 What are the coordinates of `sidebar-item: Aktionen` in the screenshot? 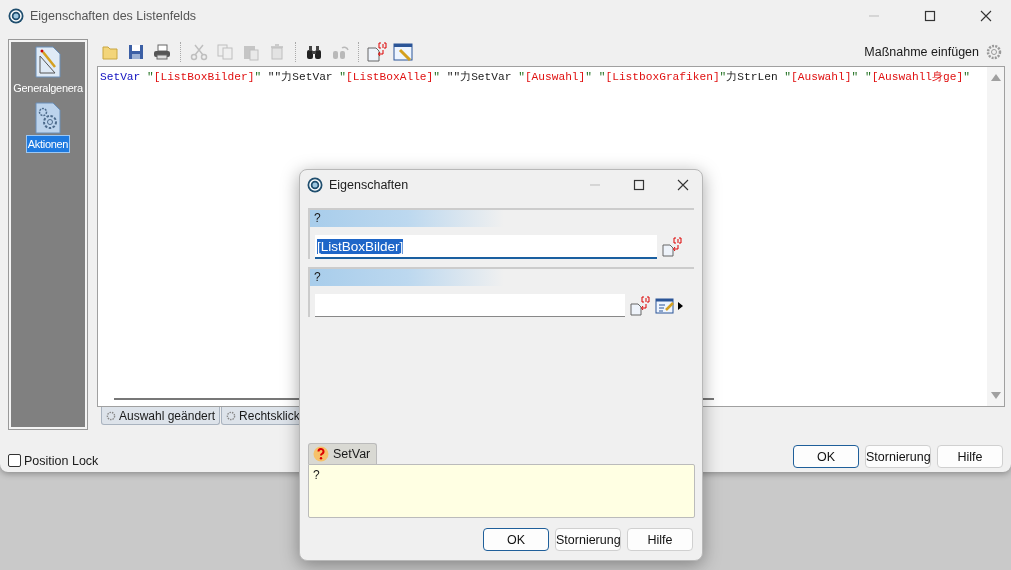 It's located at (48, 144).